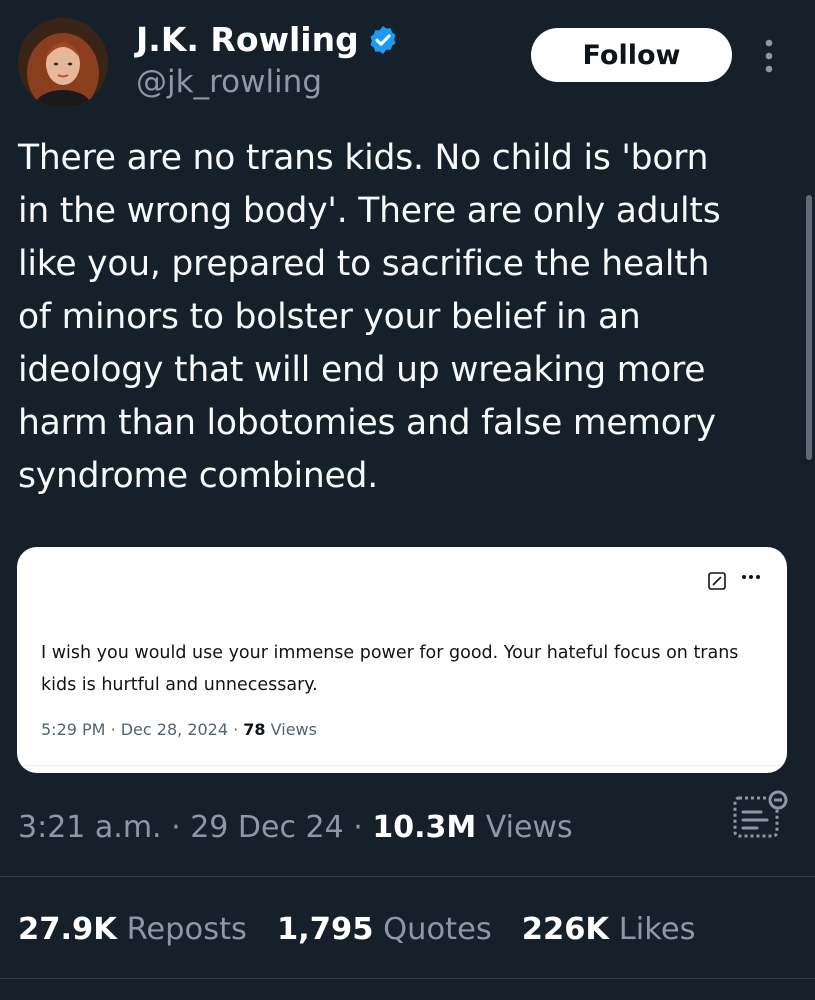 Image resolution: width=815 pixels, height=1000 pixels. What do you see at coordinates (67, 929) in the screenshot?
I see `reposts-count: 27.9K` at bounding box center [67, 929].